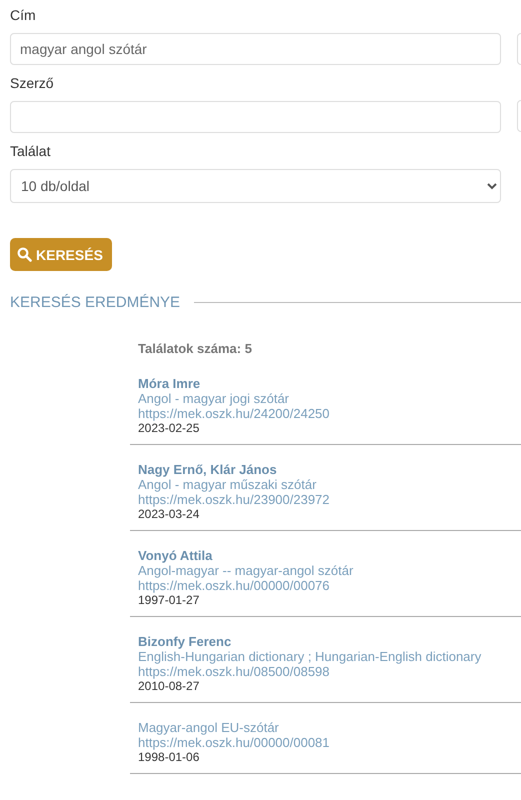  I want to click on title-link: English-Hungarian dictionary ; Hungarian-English dictionary, so click(310, 656).